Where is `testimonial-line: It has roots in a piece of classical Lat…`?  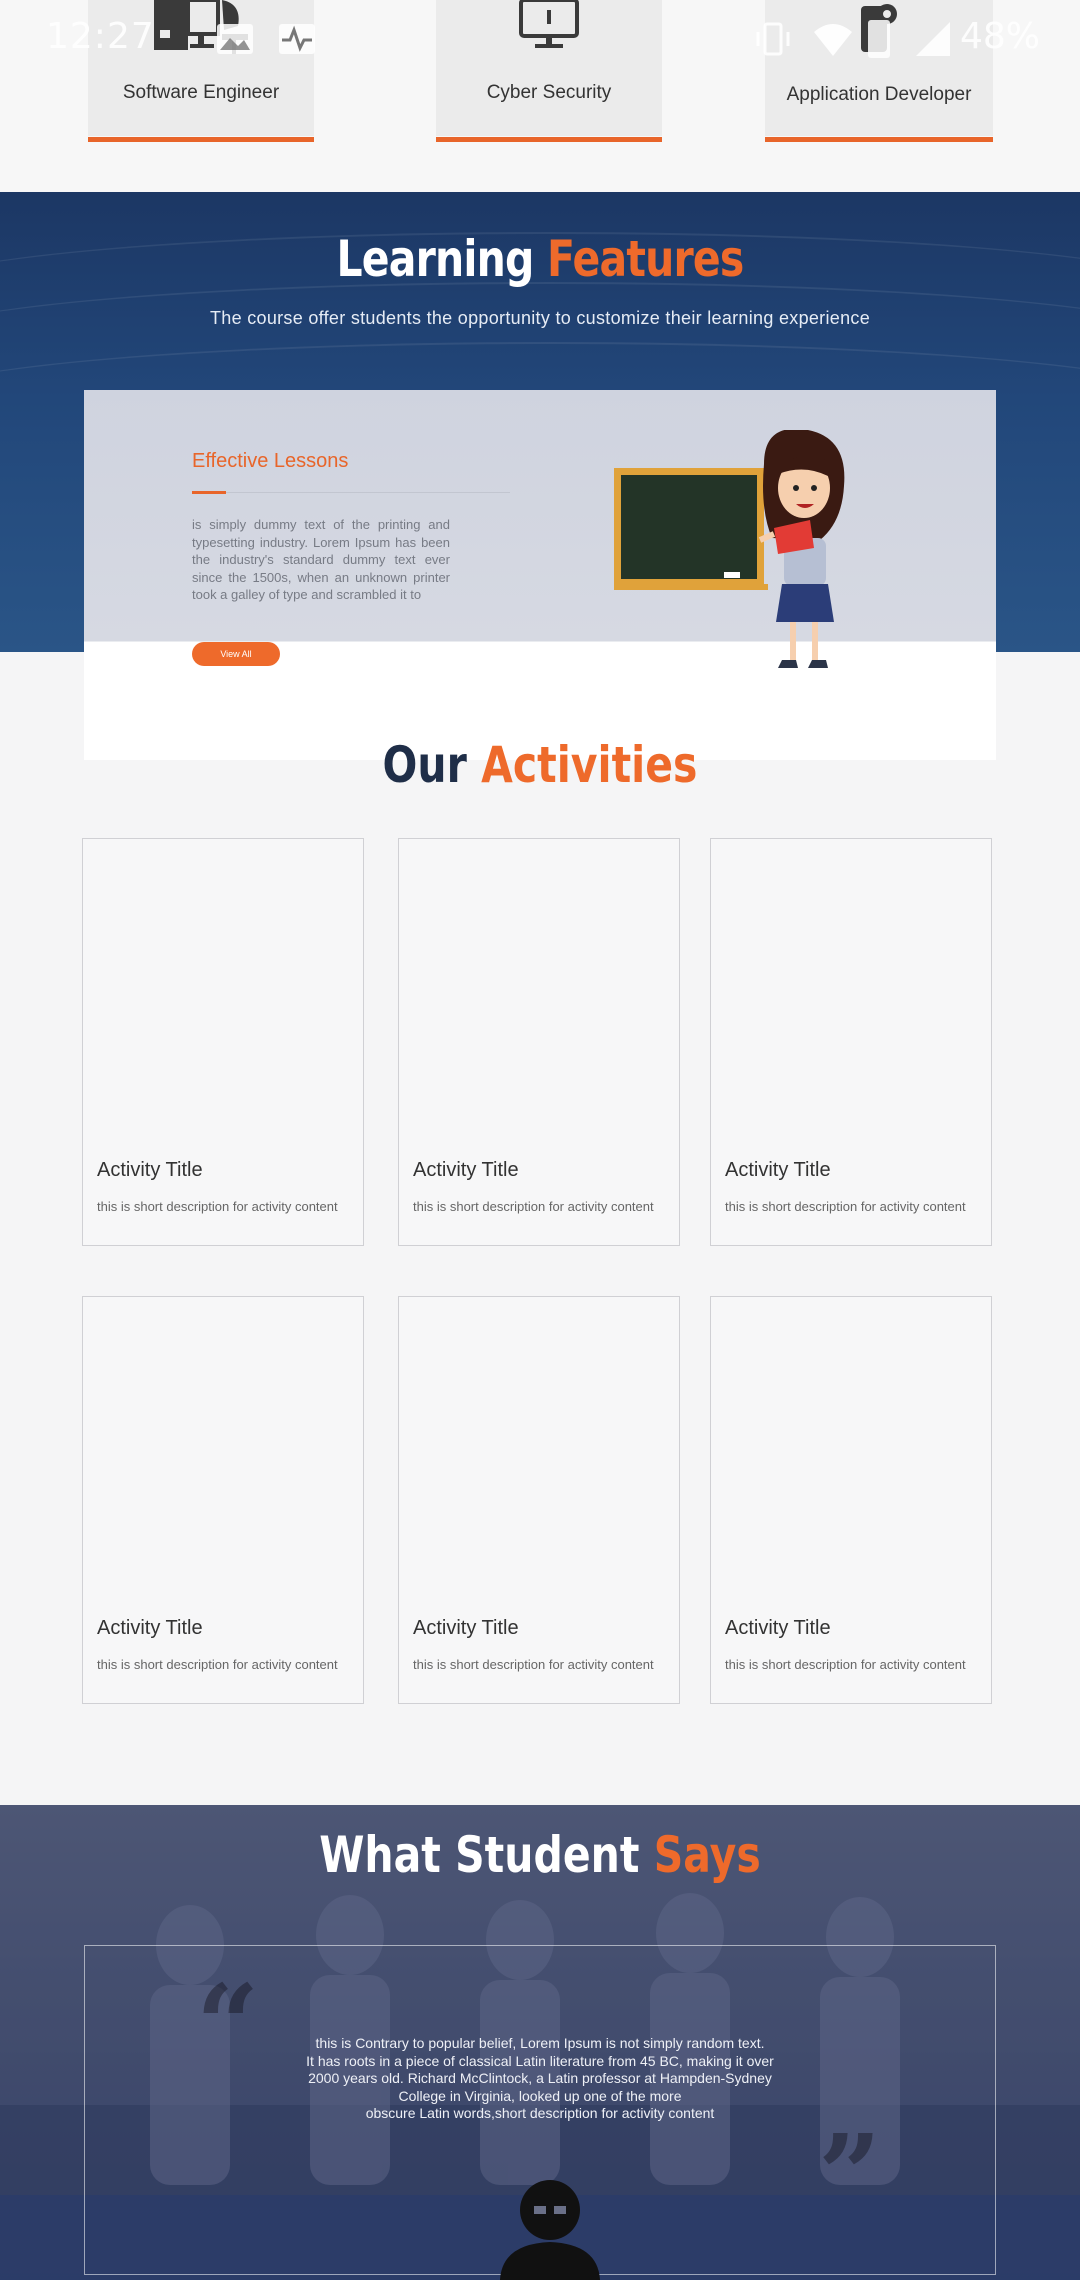 testimonial-line: It has roots in a piece of classical Lat… is located at coordinates (540, 2060).